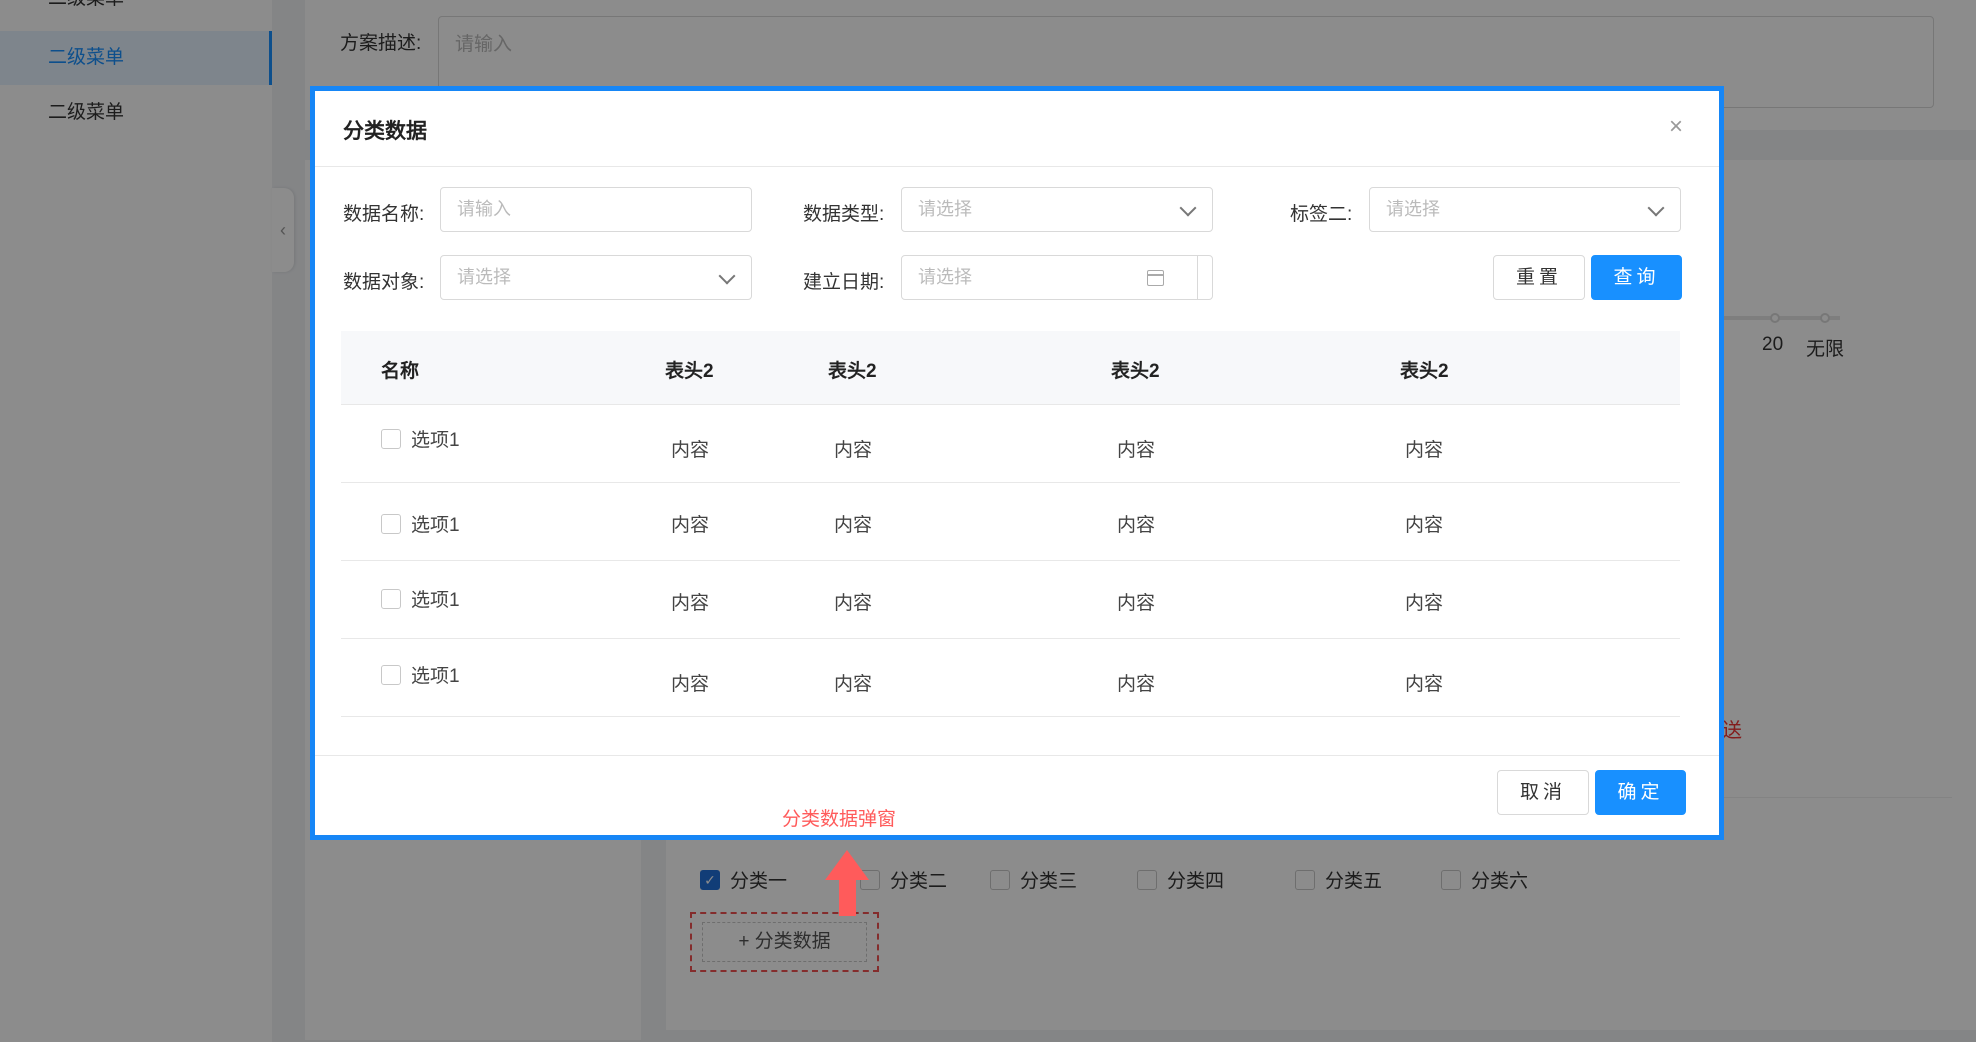 Image resolution: width=1976 pixels, height=1042 pixels. What do you see at coordinates (1413, 209) in the screenshot?
I see `tag2-placeholder: 请选择` at bounding box center [1413, 209].